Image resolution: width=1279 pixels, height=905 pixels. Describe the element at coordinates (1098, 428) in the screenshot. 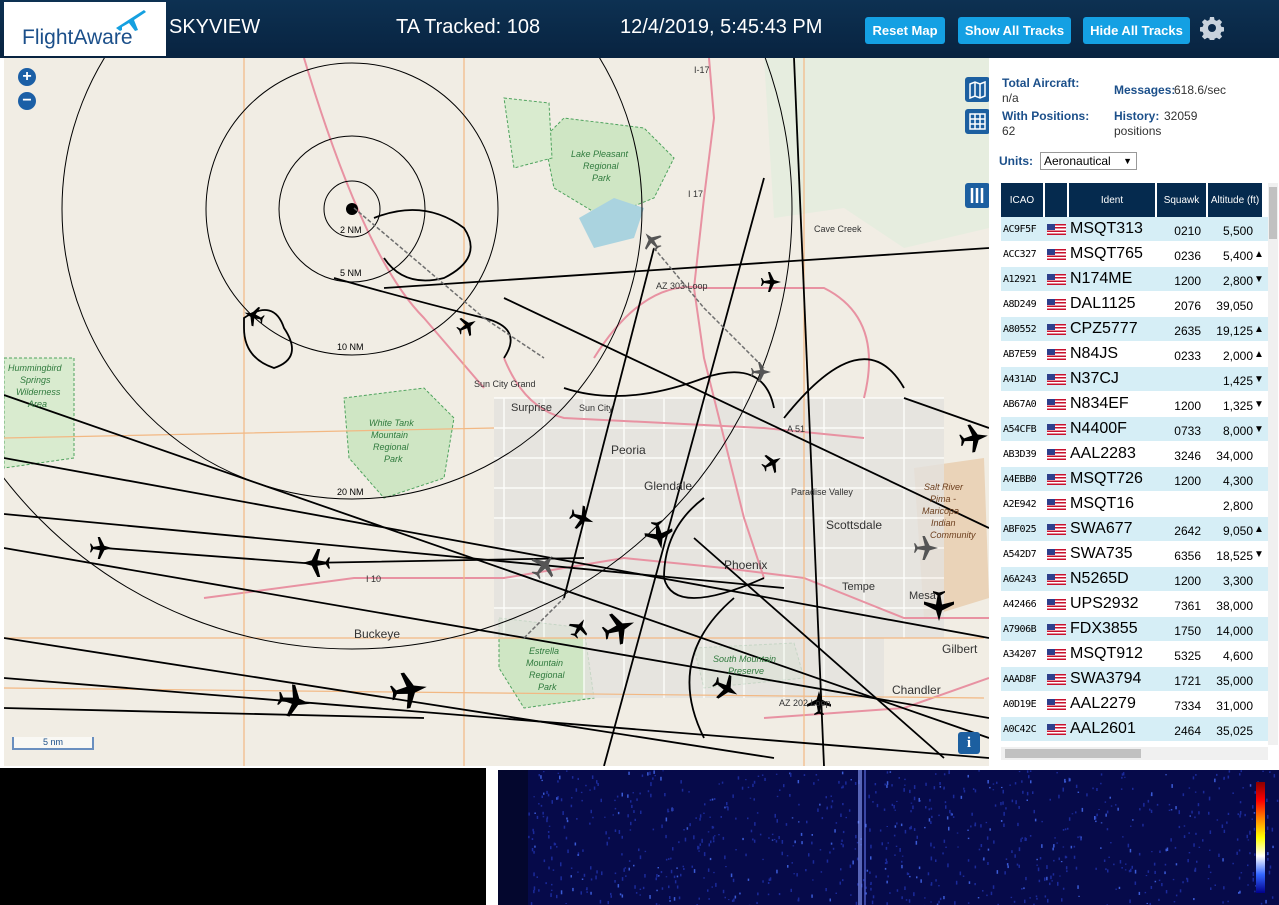

I see `ident-cell: N4400F` at that location.